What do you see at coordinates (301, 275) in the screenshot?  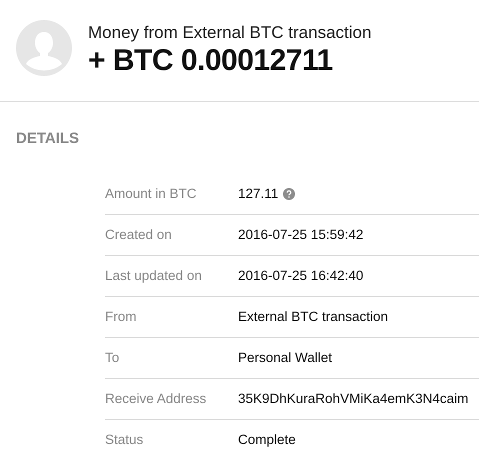 I see `detail-value: 2016-07-25 16:42:40` at bounding box center [301, 275].